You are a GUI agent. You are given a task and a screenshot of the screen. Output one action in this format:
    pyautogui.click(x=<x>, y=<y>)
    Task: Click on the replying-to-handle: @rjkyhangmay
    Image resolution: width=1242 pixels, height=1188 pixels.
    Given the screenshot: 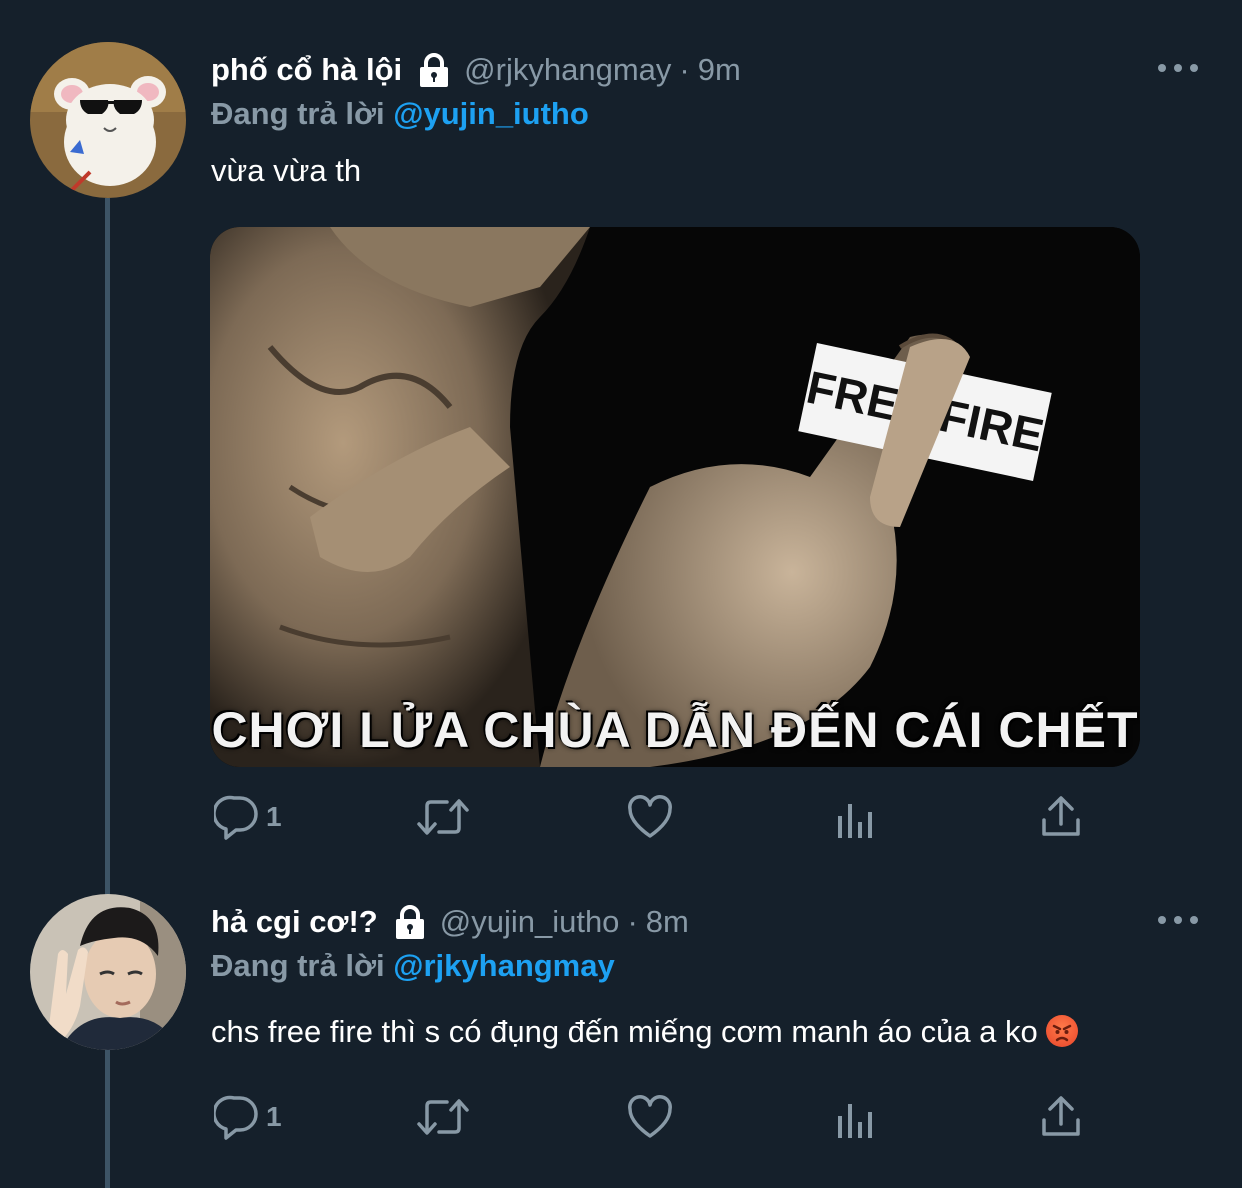 What is the action you would take?
    pyautogui.click(x=503, y=965)
    